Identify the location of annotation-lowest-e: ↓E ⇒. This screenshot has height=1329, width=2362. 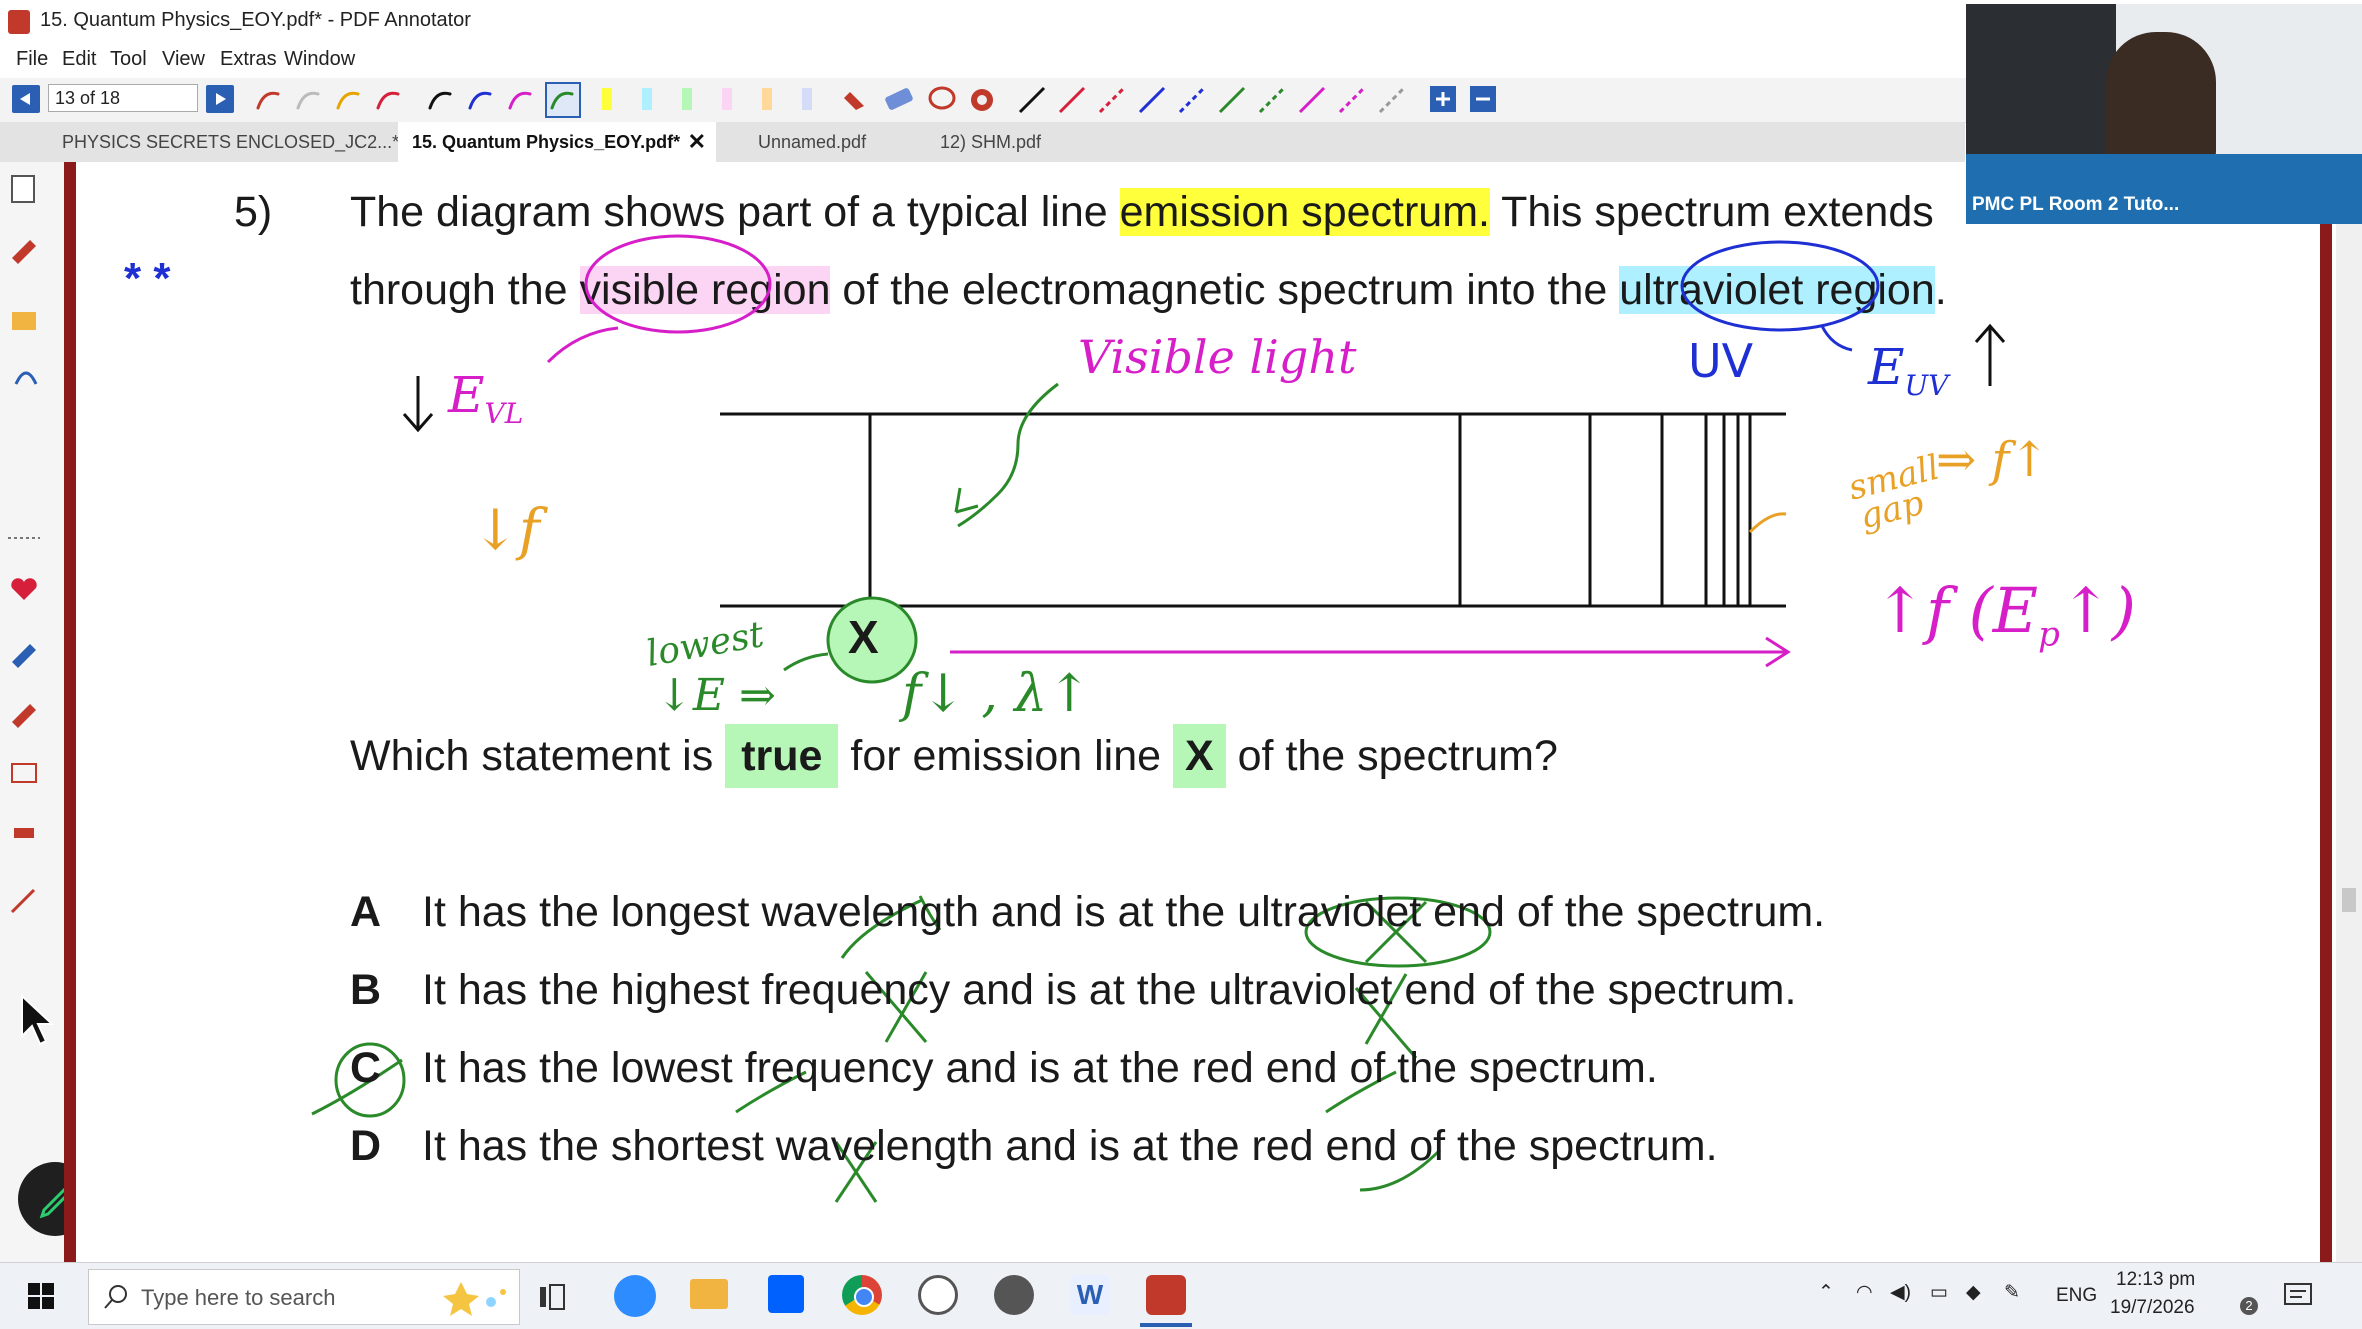
(716, 695).